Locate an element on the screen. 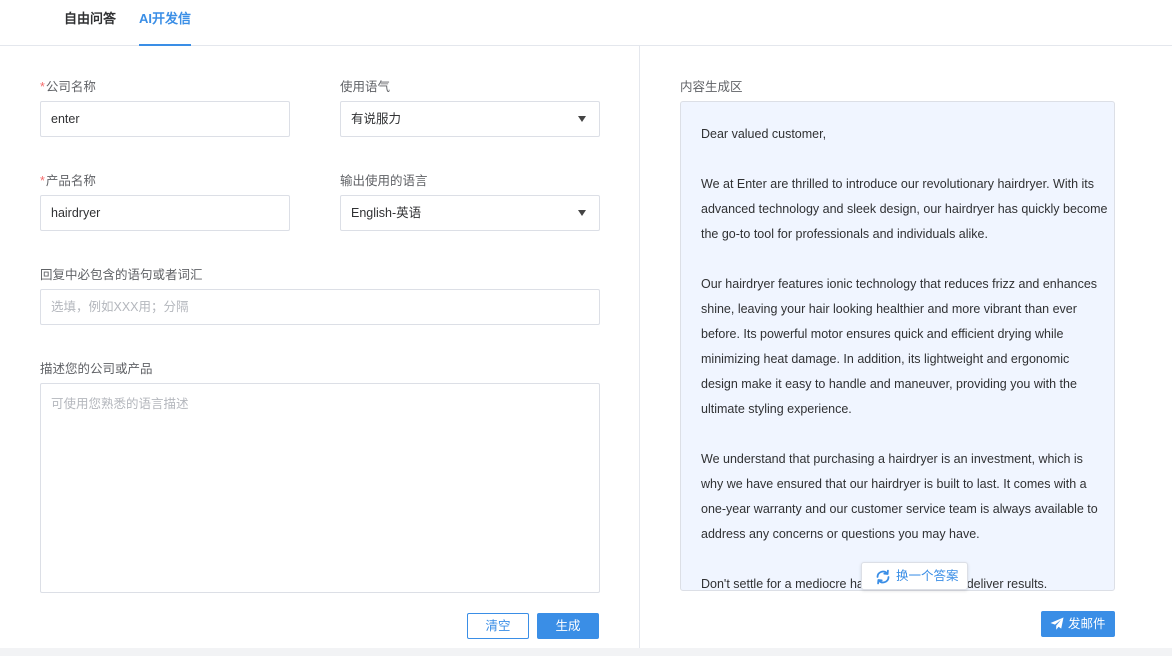  company-input is located at coordinates (165, 119).